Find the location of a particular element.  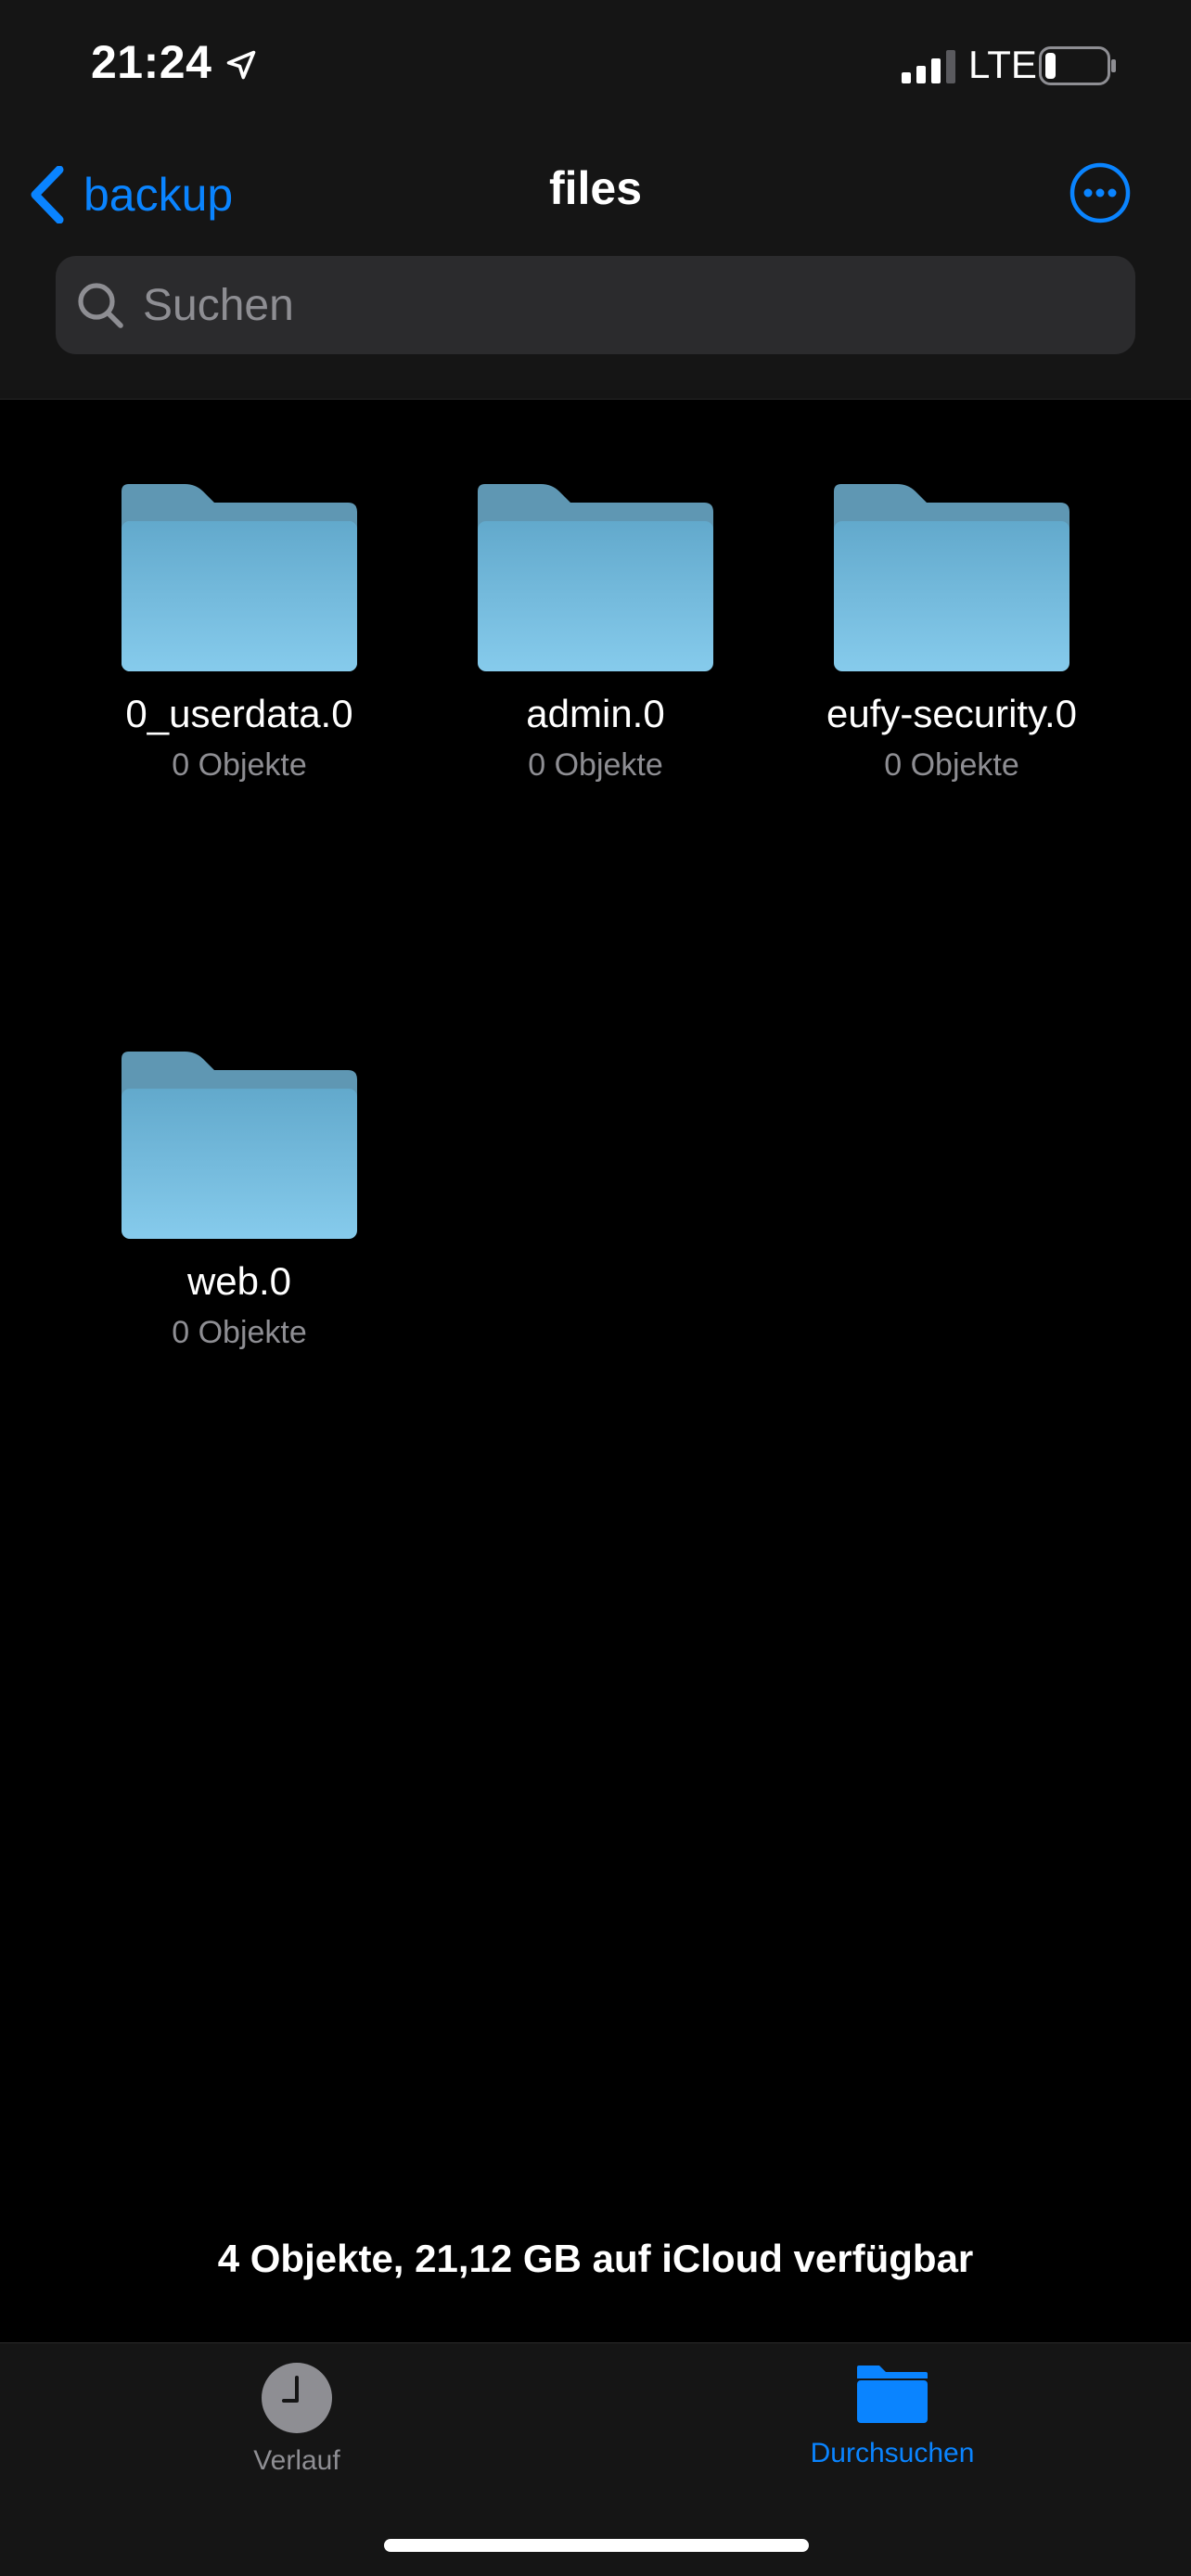

status-time: 21:24 is located at coordinates (151, 62).